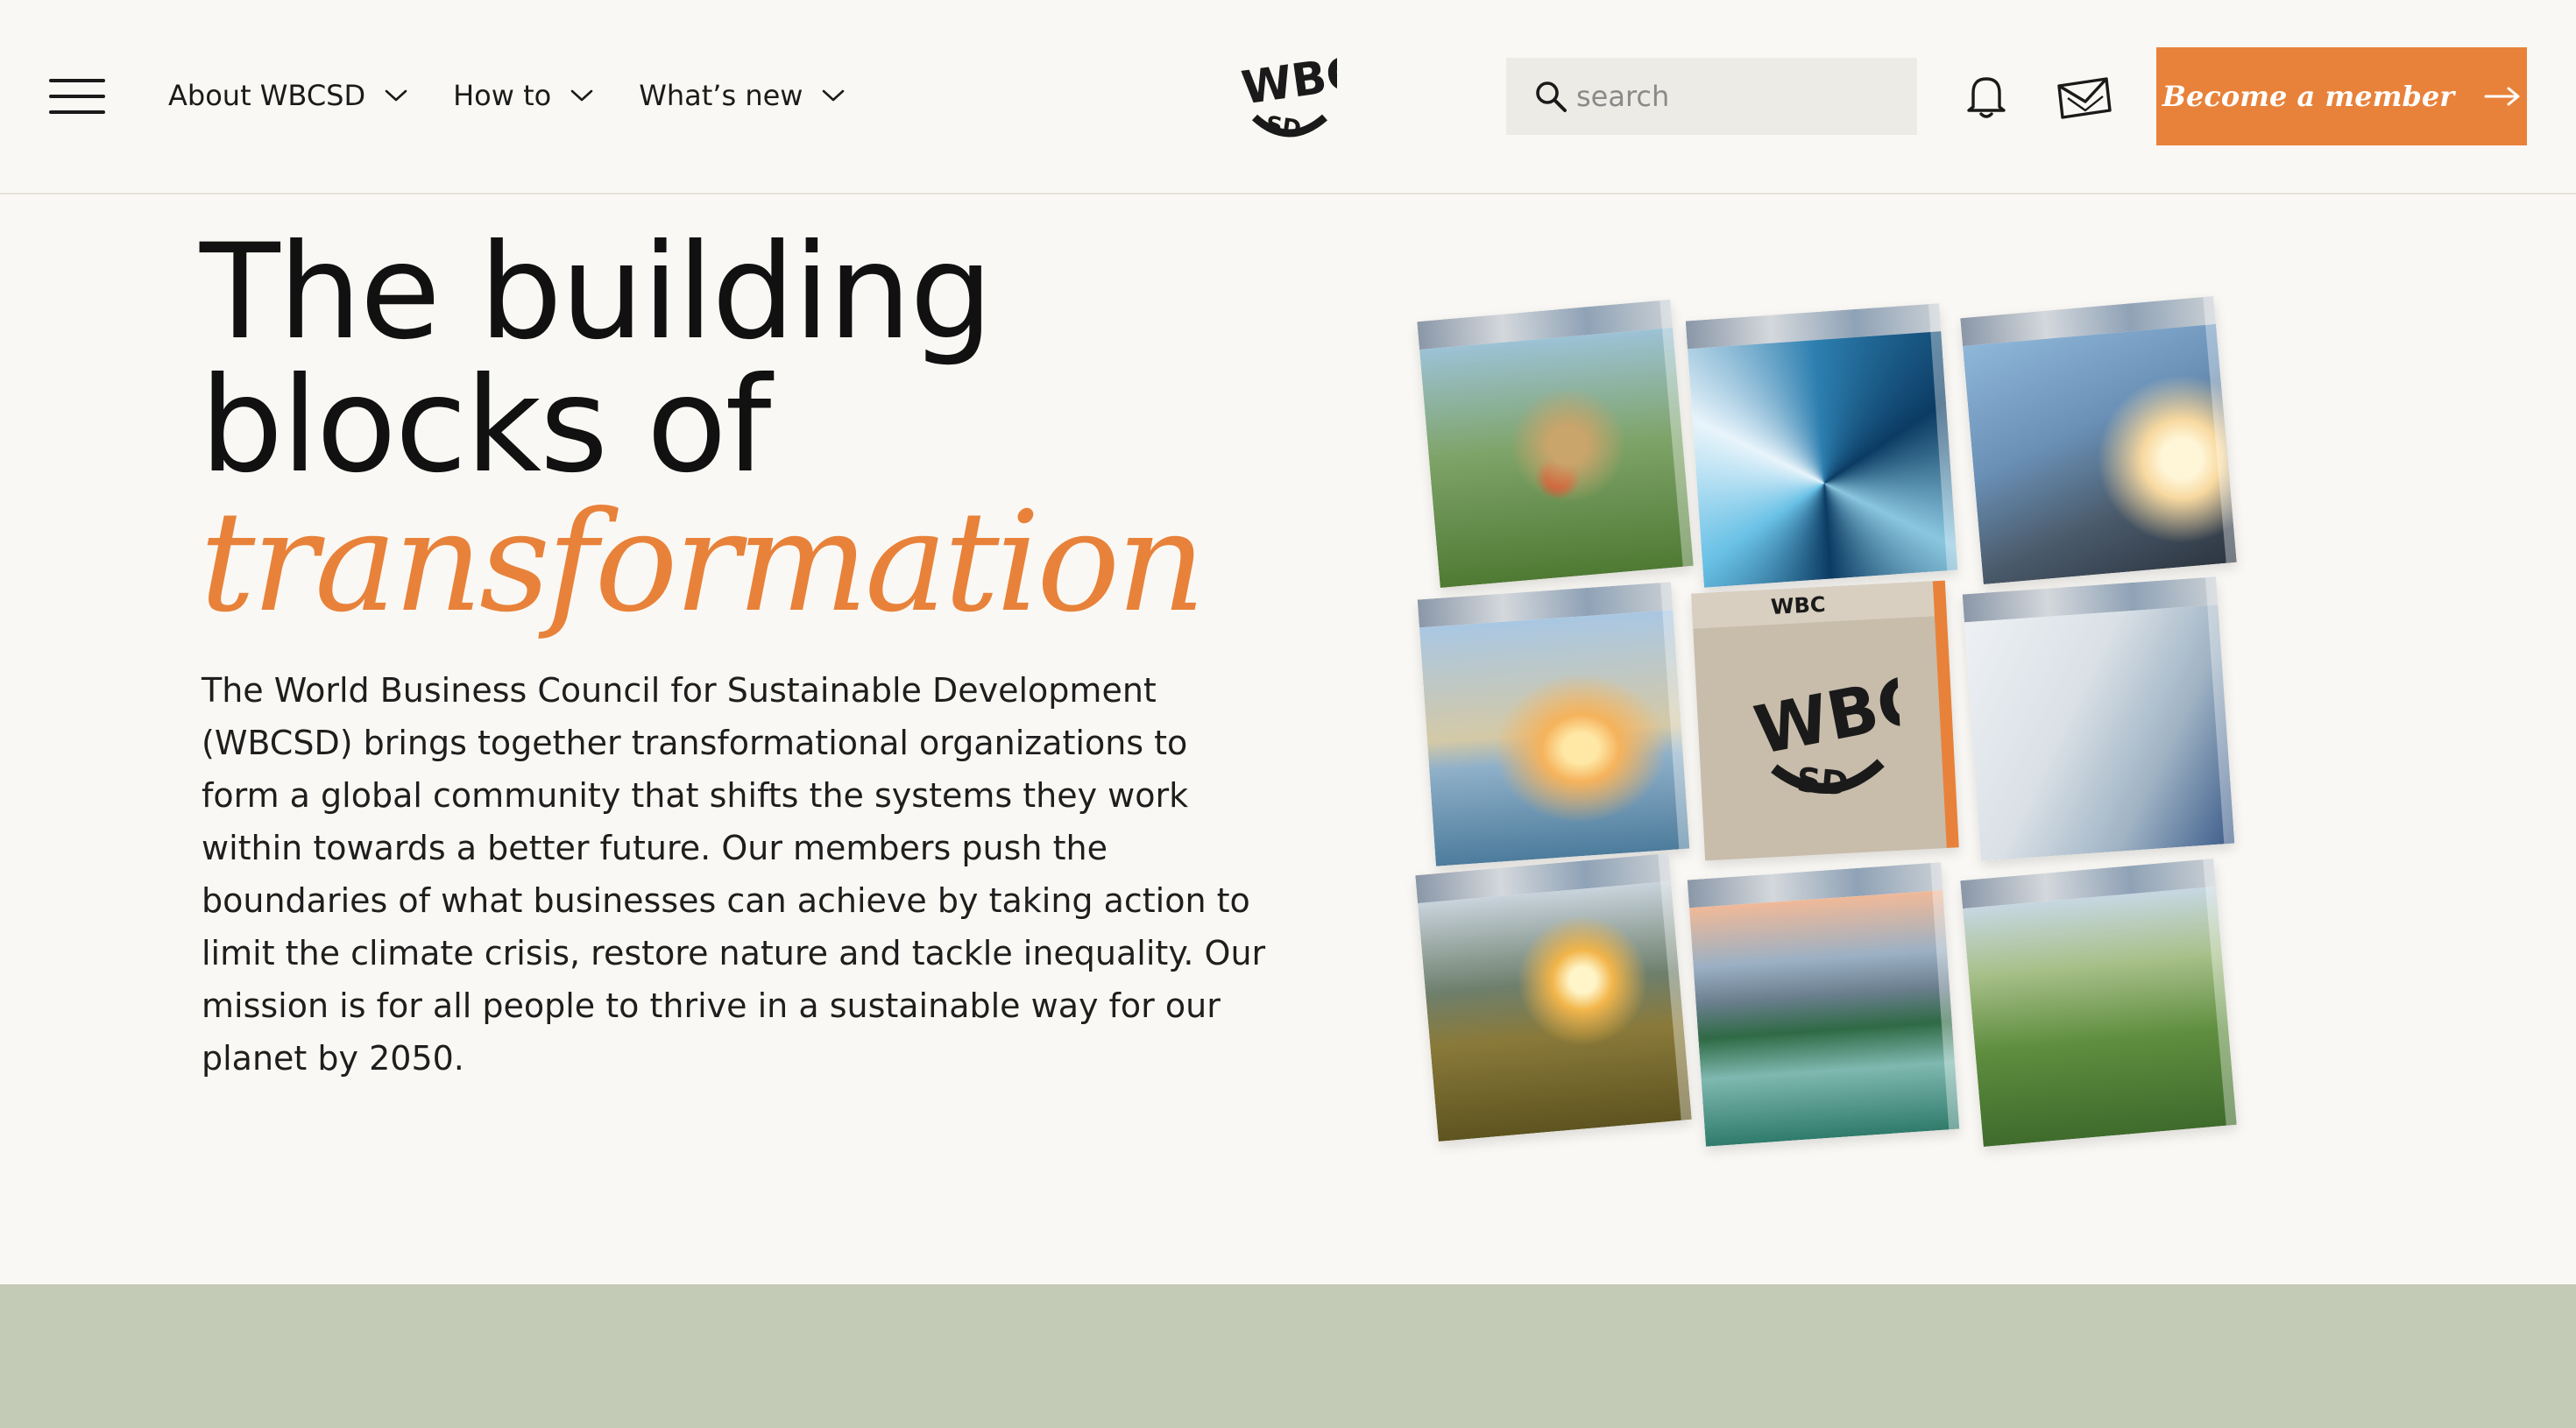  What do you see at coordinates (502, 95) in the screenshot?
I see `nav-item-label: How to` at bounding box center [502, 95].